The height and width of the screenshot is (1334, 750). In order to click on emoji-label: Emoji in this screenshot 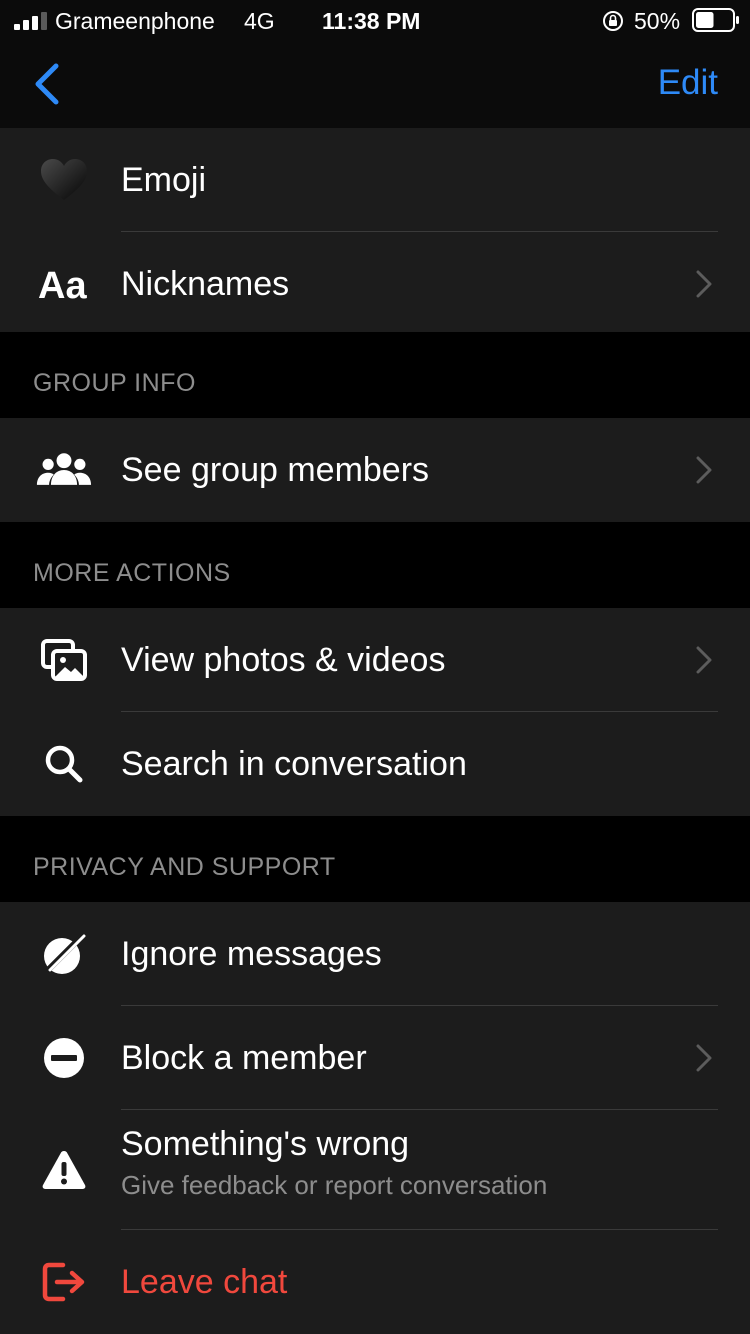, I will do `click(164, 180)`.